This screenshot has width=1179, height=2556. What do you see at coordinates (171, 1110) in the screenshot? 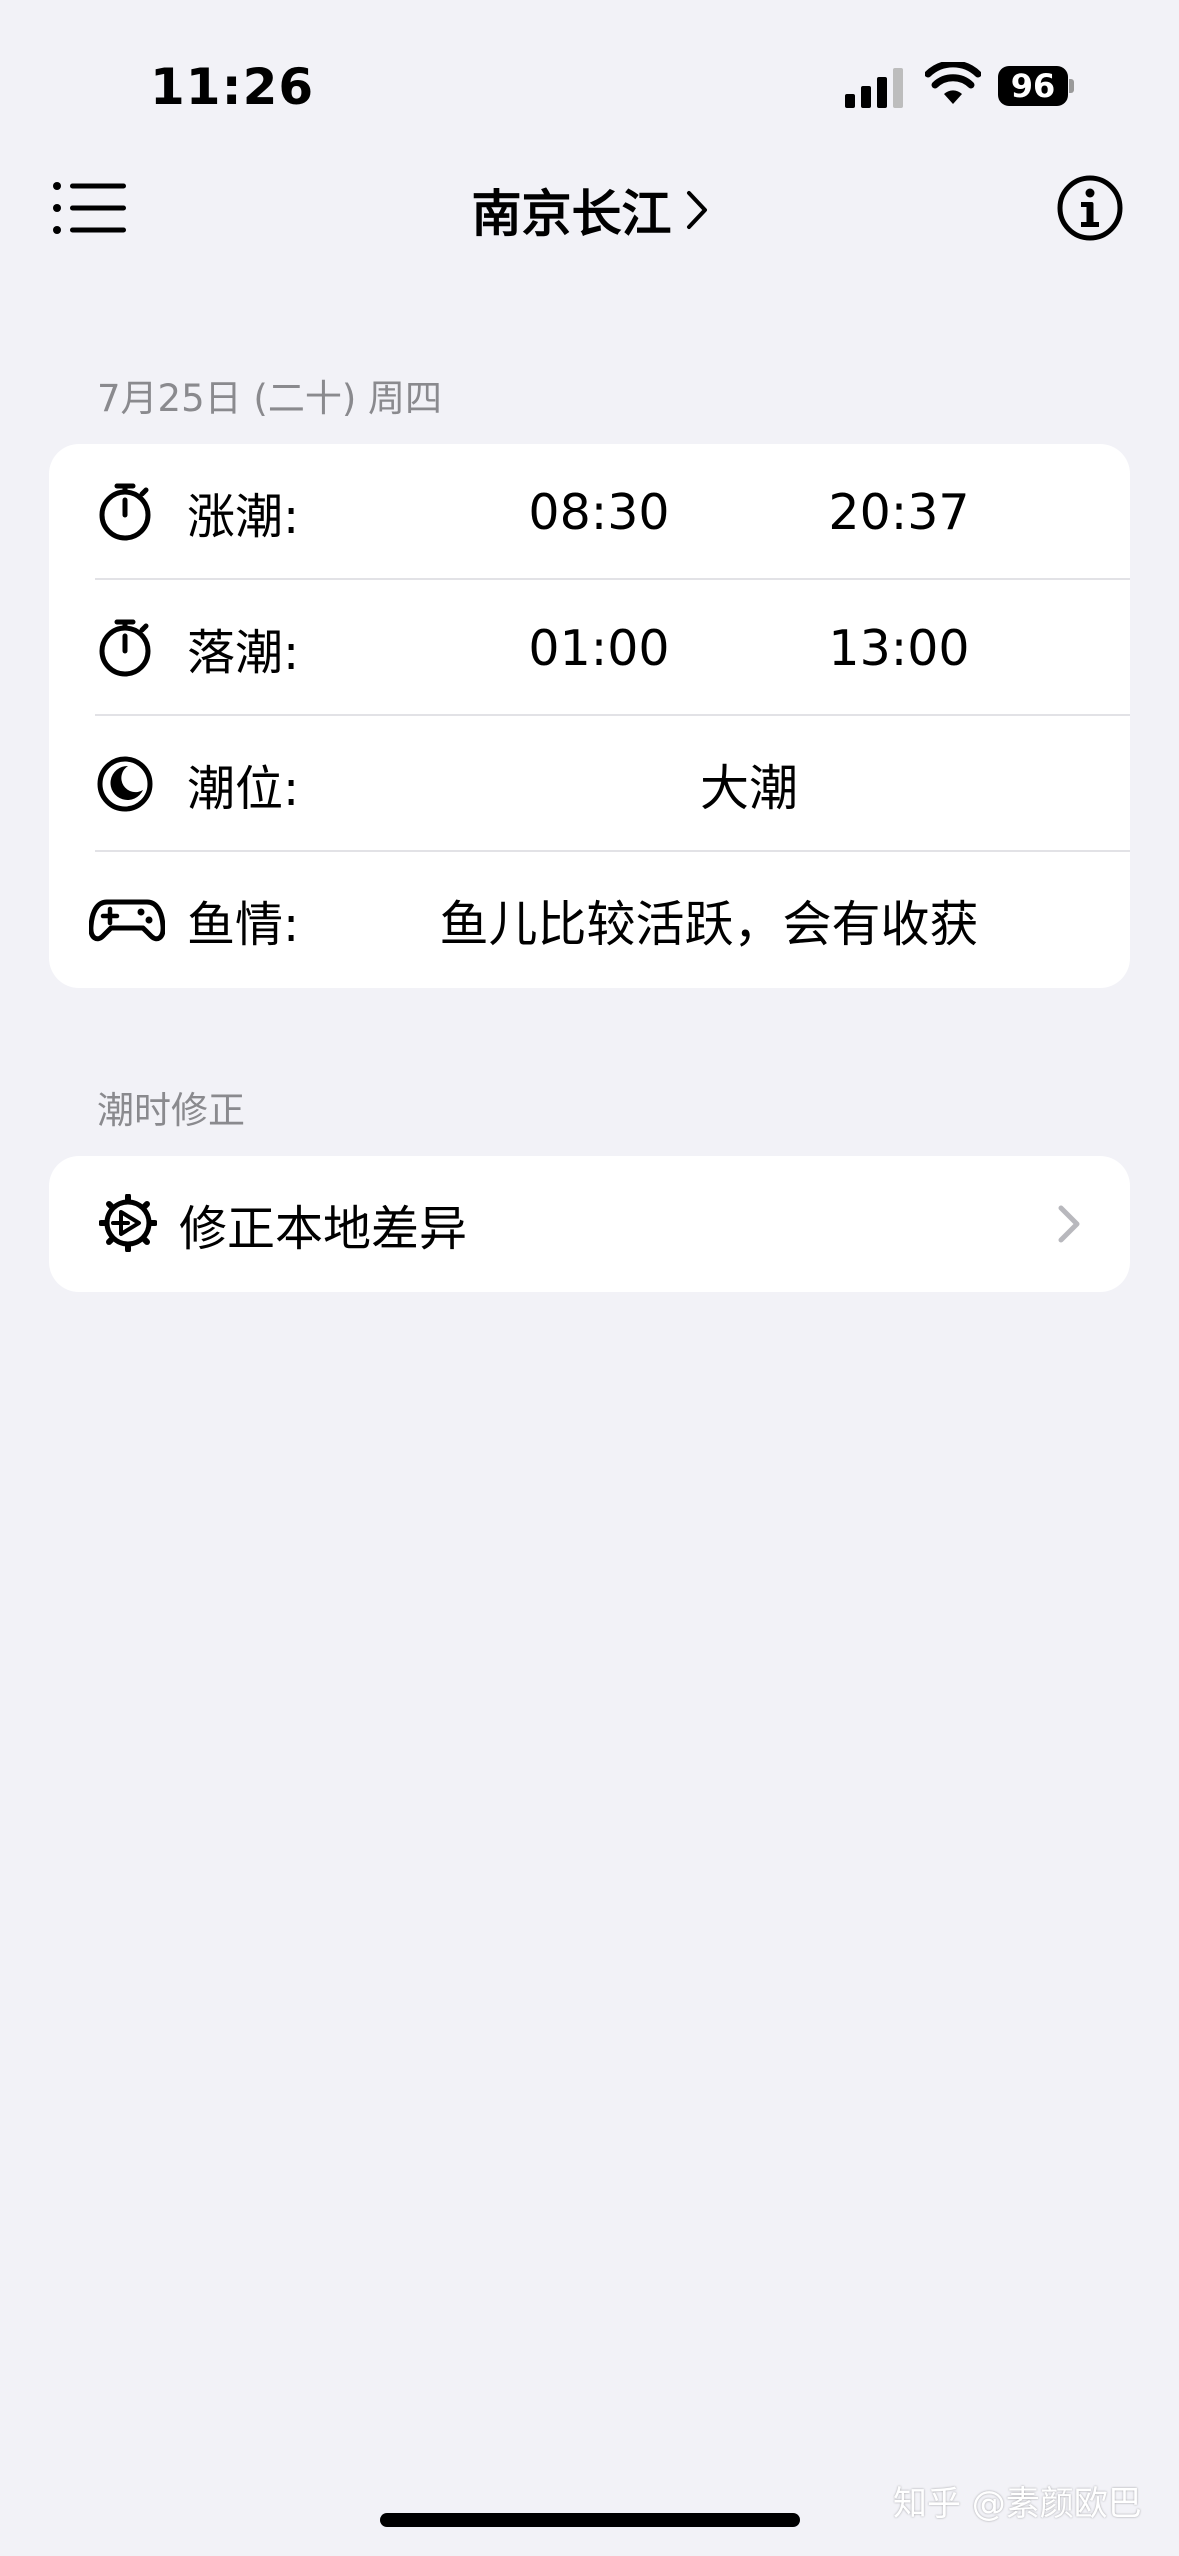
I see `correction-section-header: 潮时修正` at bounding box center [171, 1110].